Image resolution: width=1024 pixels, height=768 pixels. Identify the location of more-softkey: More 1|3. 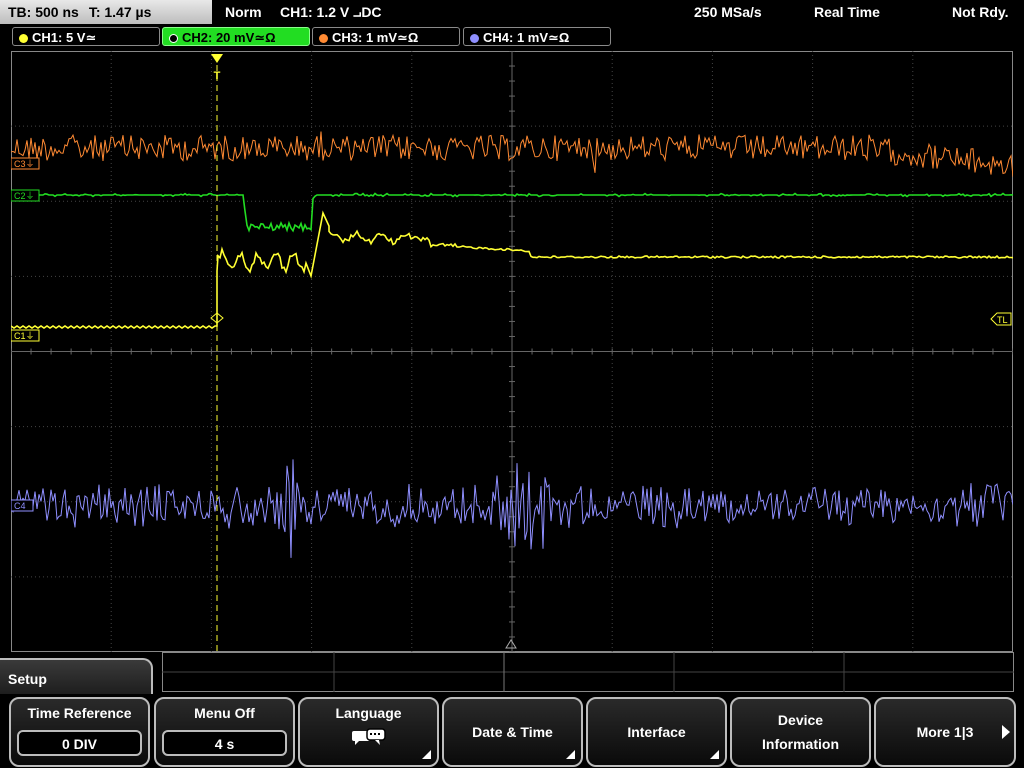
(945, 732).